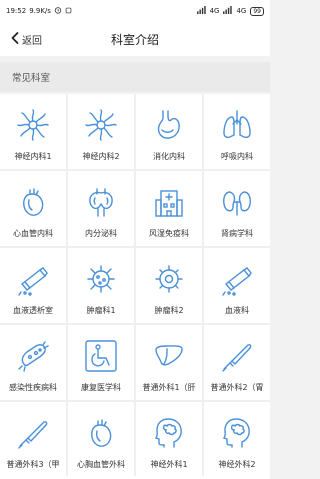  I want to click on department-item: 血液透析室, so click(33, 285).